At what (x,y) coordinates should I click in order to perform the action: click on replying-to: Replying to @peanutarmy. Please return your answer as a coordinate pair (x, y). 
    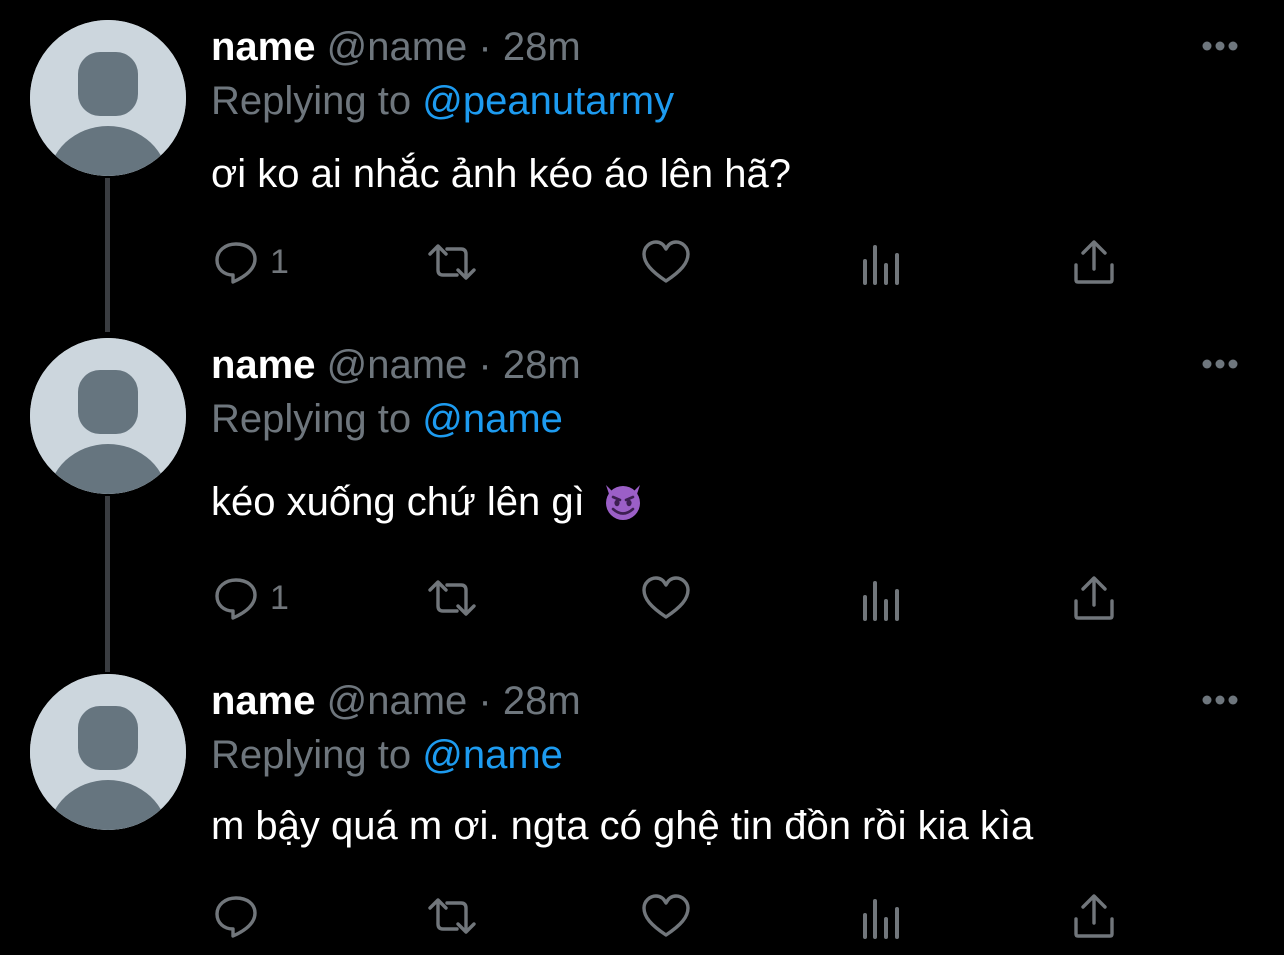
    Looking at the image, I should click on (442, 101).